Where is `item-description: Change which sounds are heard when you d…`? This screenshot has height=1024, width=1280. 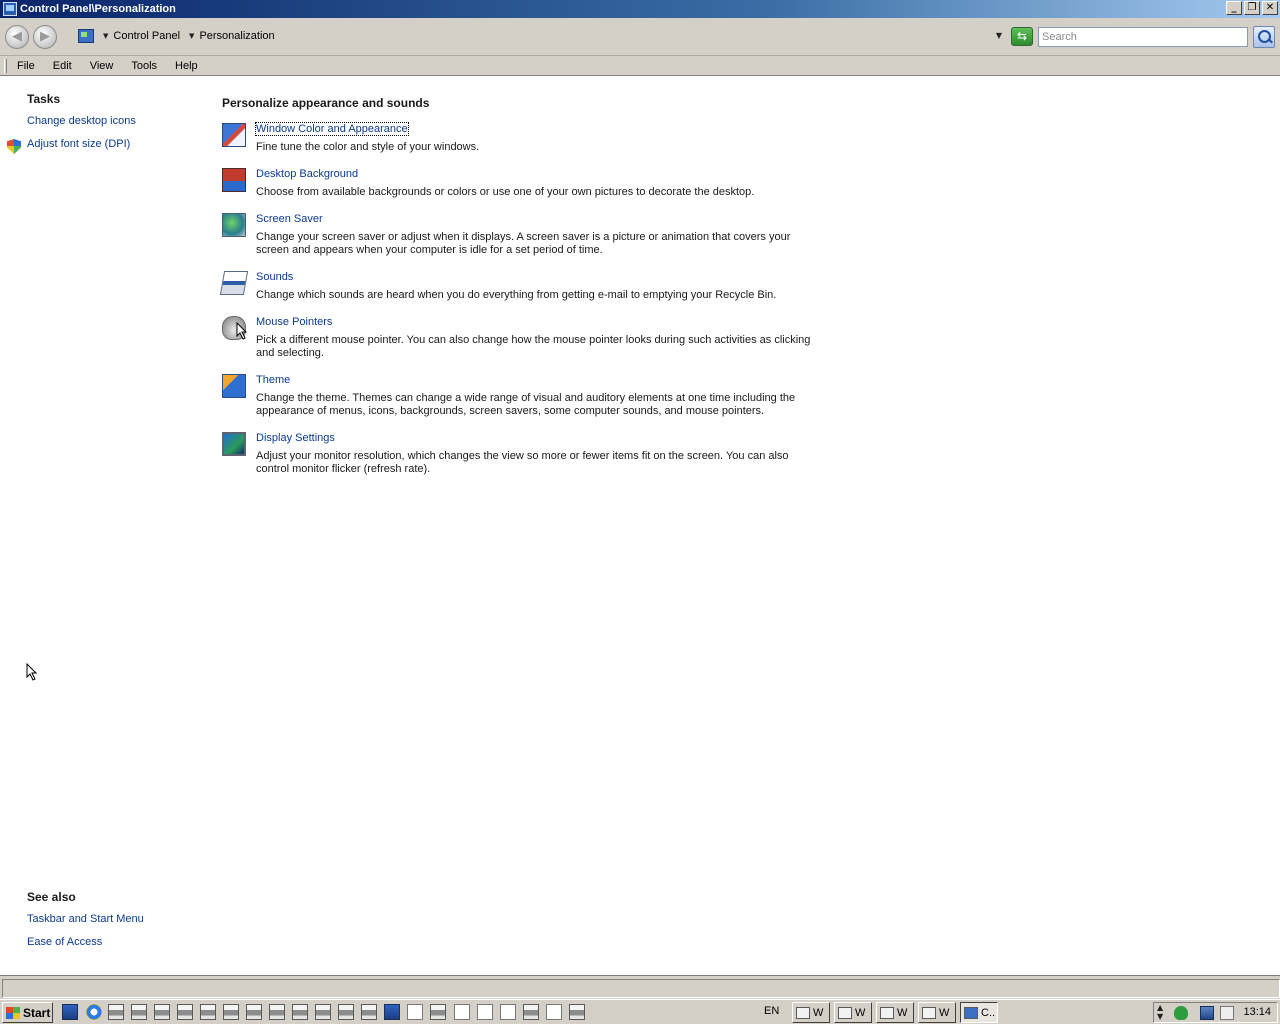
item-description: Change which sounds are heard when you d… is located at coordinates (516, 295).